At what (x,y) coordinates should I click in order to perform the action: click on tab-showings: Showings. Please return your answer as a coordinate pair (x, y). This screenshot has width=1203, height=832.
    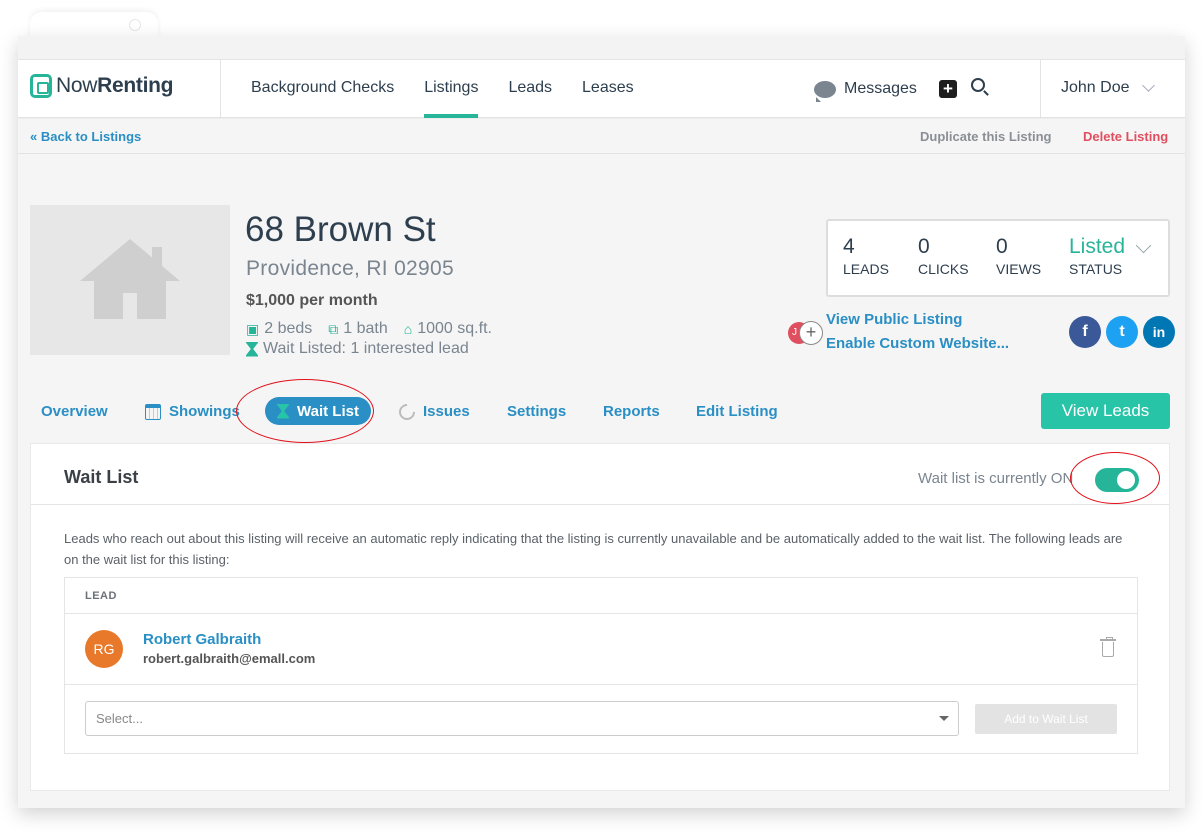
    Looking at the image, I should click on (192, 411).